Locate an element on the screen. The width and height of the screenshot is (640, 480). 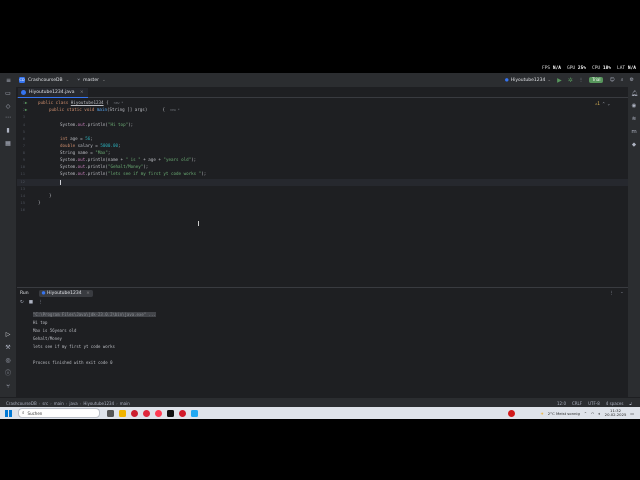
clock: 11:32 20.02.2025 is located at coordinates (615, 413).